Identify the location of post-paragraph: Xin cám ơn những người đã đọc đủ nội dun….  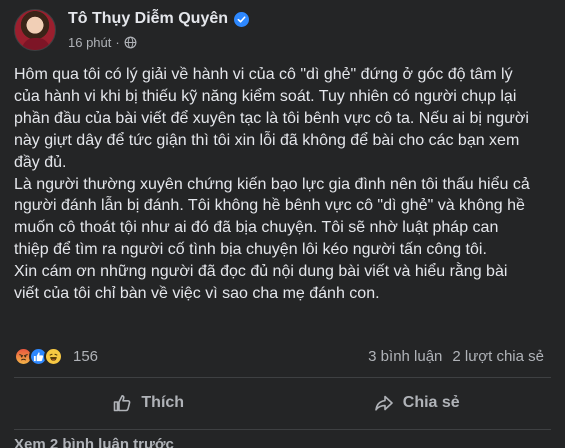
(261, 283).